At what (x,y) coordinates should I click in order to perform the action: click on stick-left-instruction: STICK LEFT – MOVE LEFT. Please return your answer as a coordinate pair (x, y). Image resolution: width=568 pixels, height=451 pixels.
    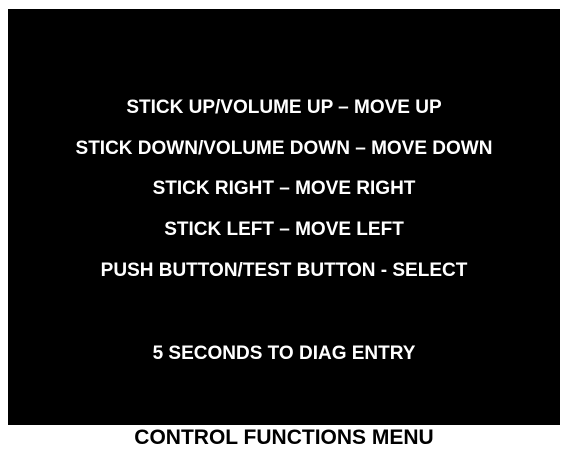
    Looking at the image, I should click on (284, 229).